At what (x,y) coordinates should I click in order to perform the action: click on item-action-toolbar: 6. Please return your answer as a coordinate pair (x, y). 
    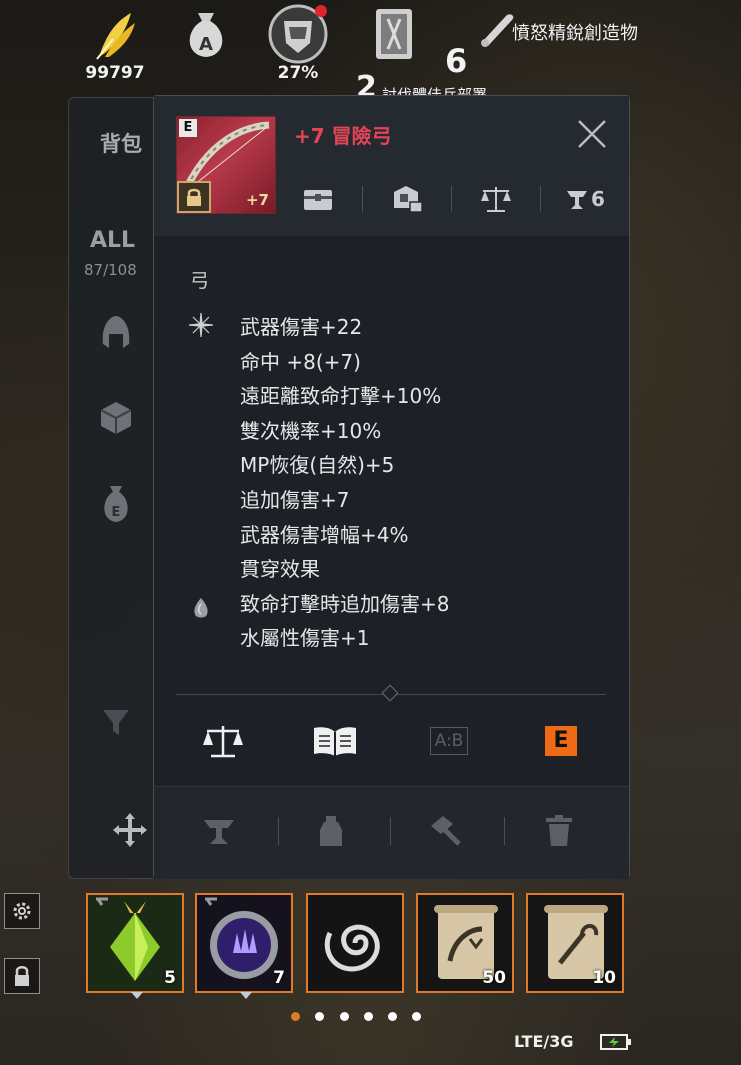
    Looking at the image, I should click on (451, 199).